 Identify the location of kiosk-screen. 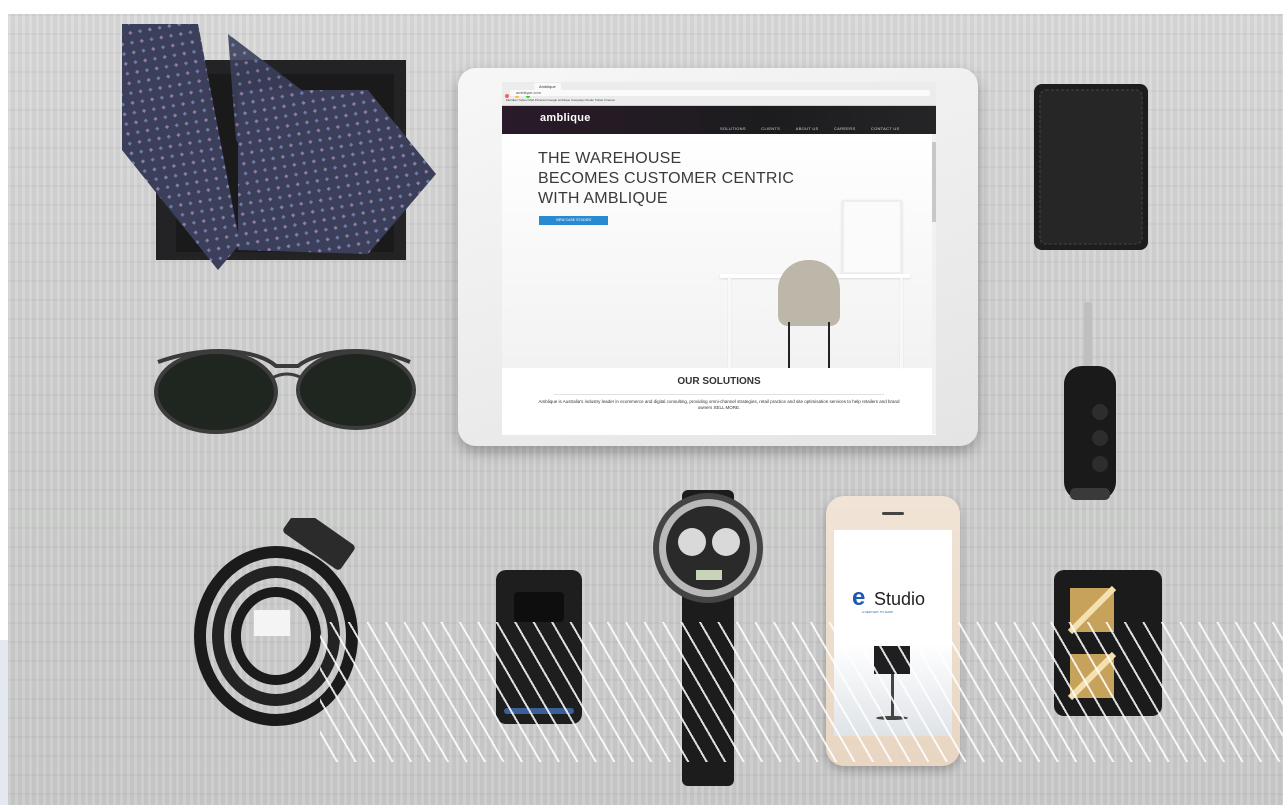
(892, 660).